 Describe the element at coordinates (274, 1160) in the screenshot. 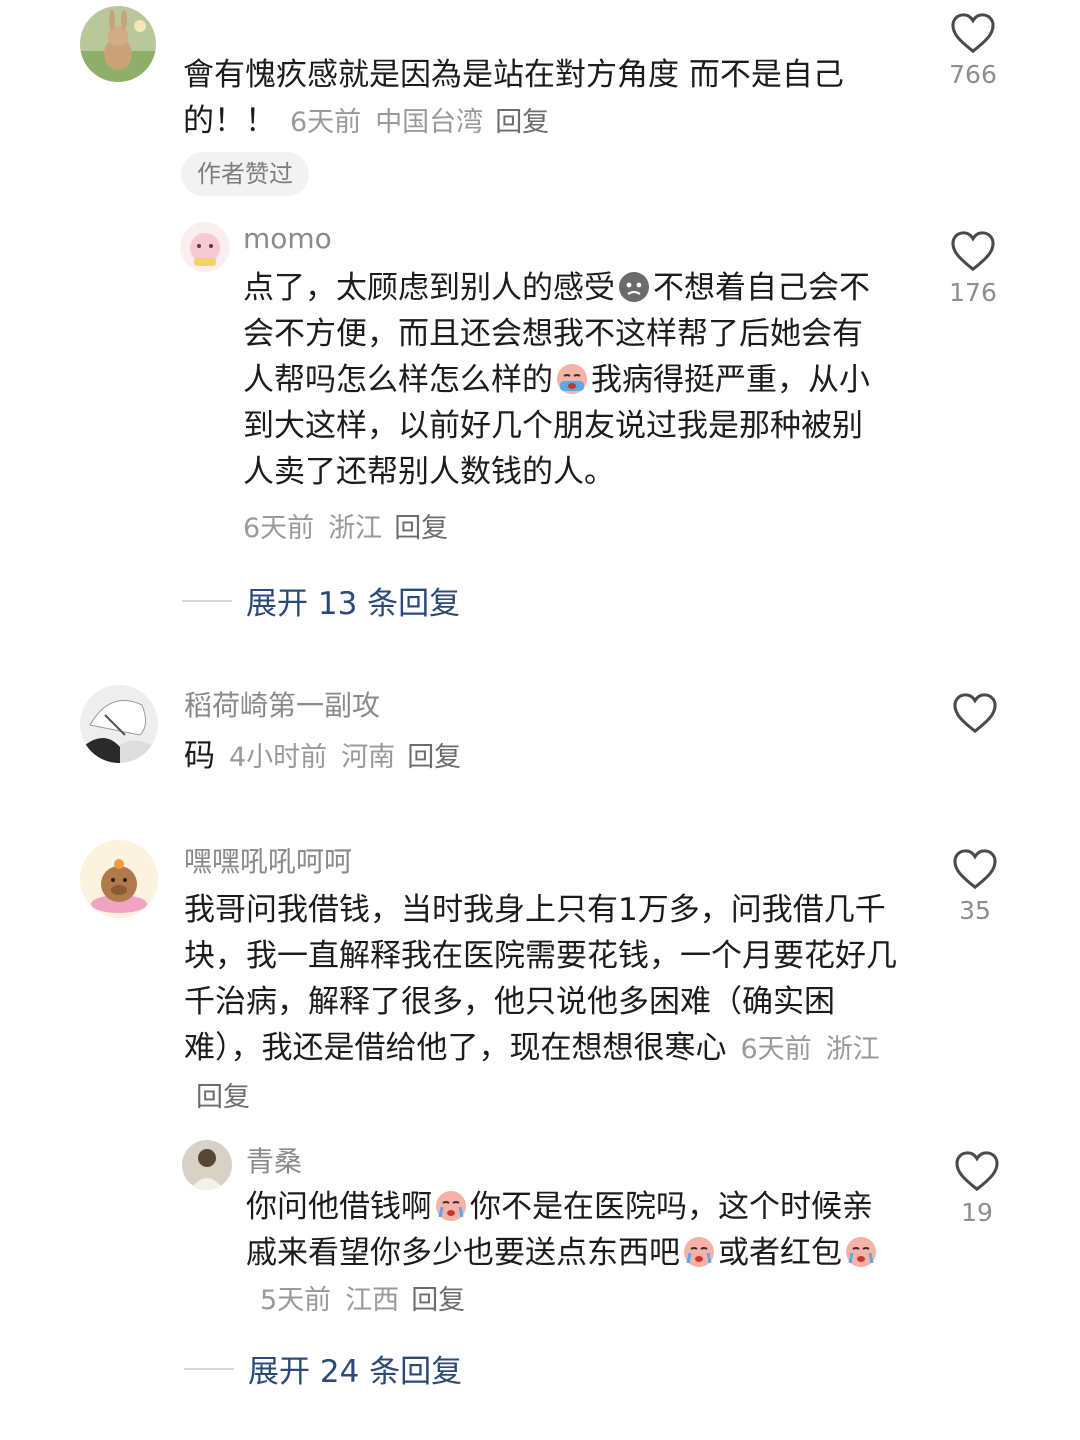

I see `comment-author: 青桑` at that location.